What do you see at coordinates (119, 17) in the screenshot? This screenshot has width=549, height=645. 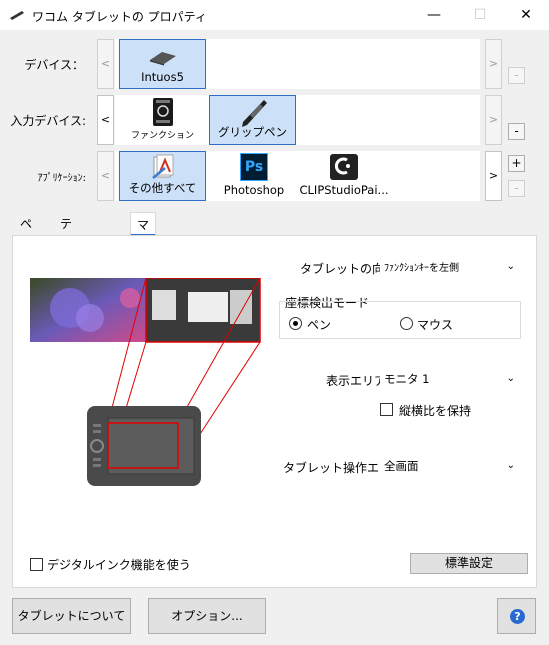 I see `window-title: ワコム タブレットの プロパティ` at bounding box center [119, 17].